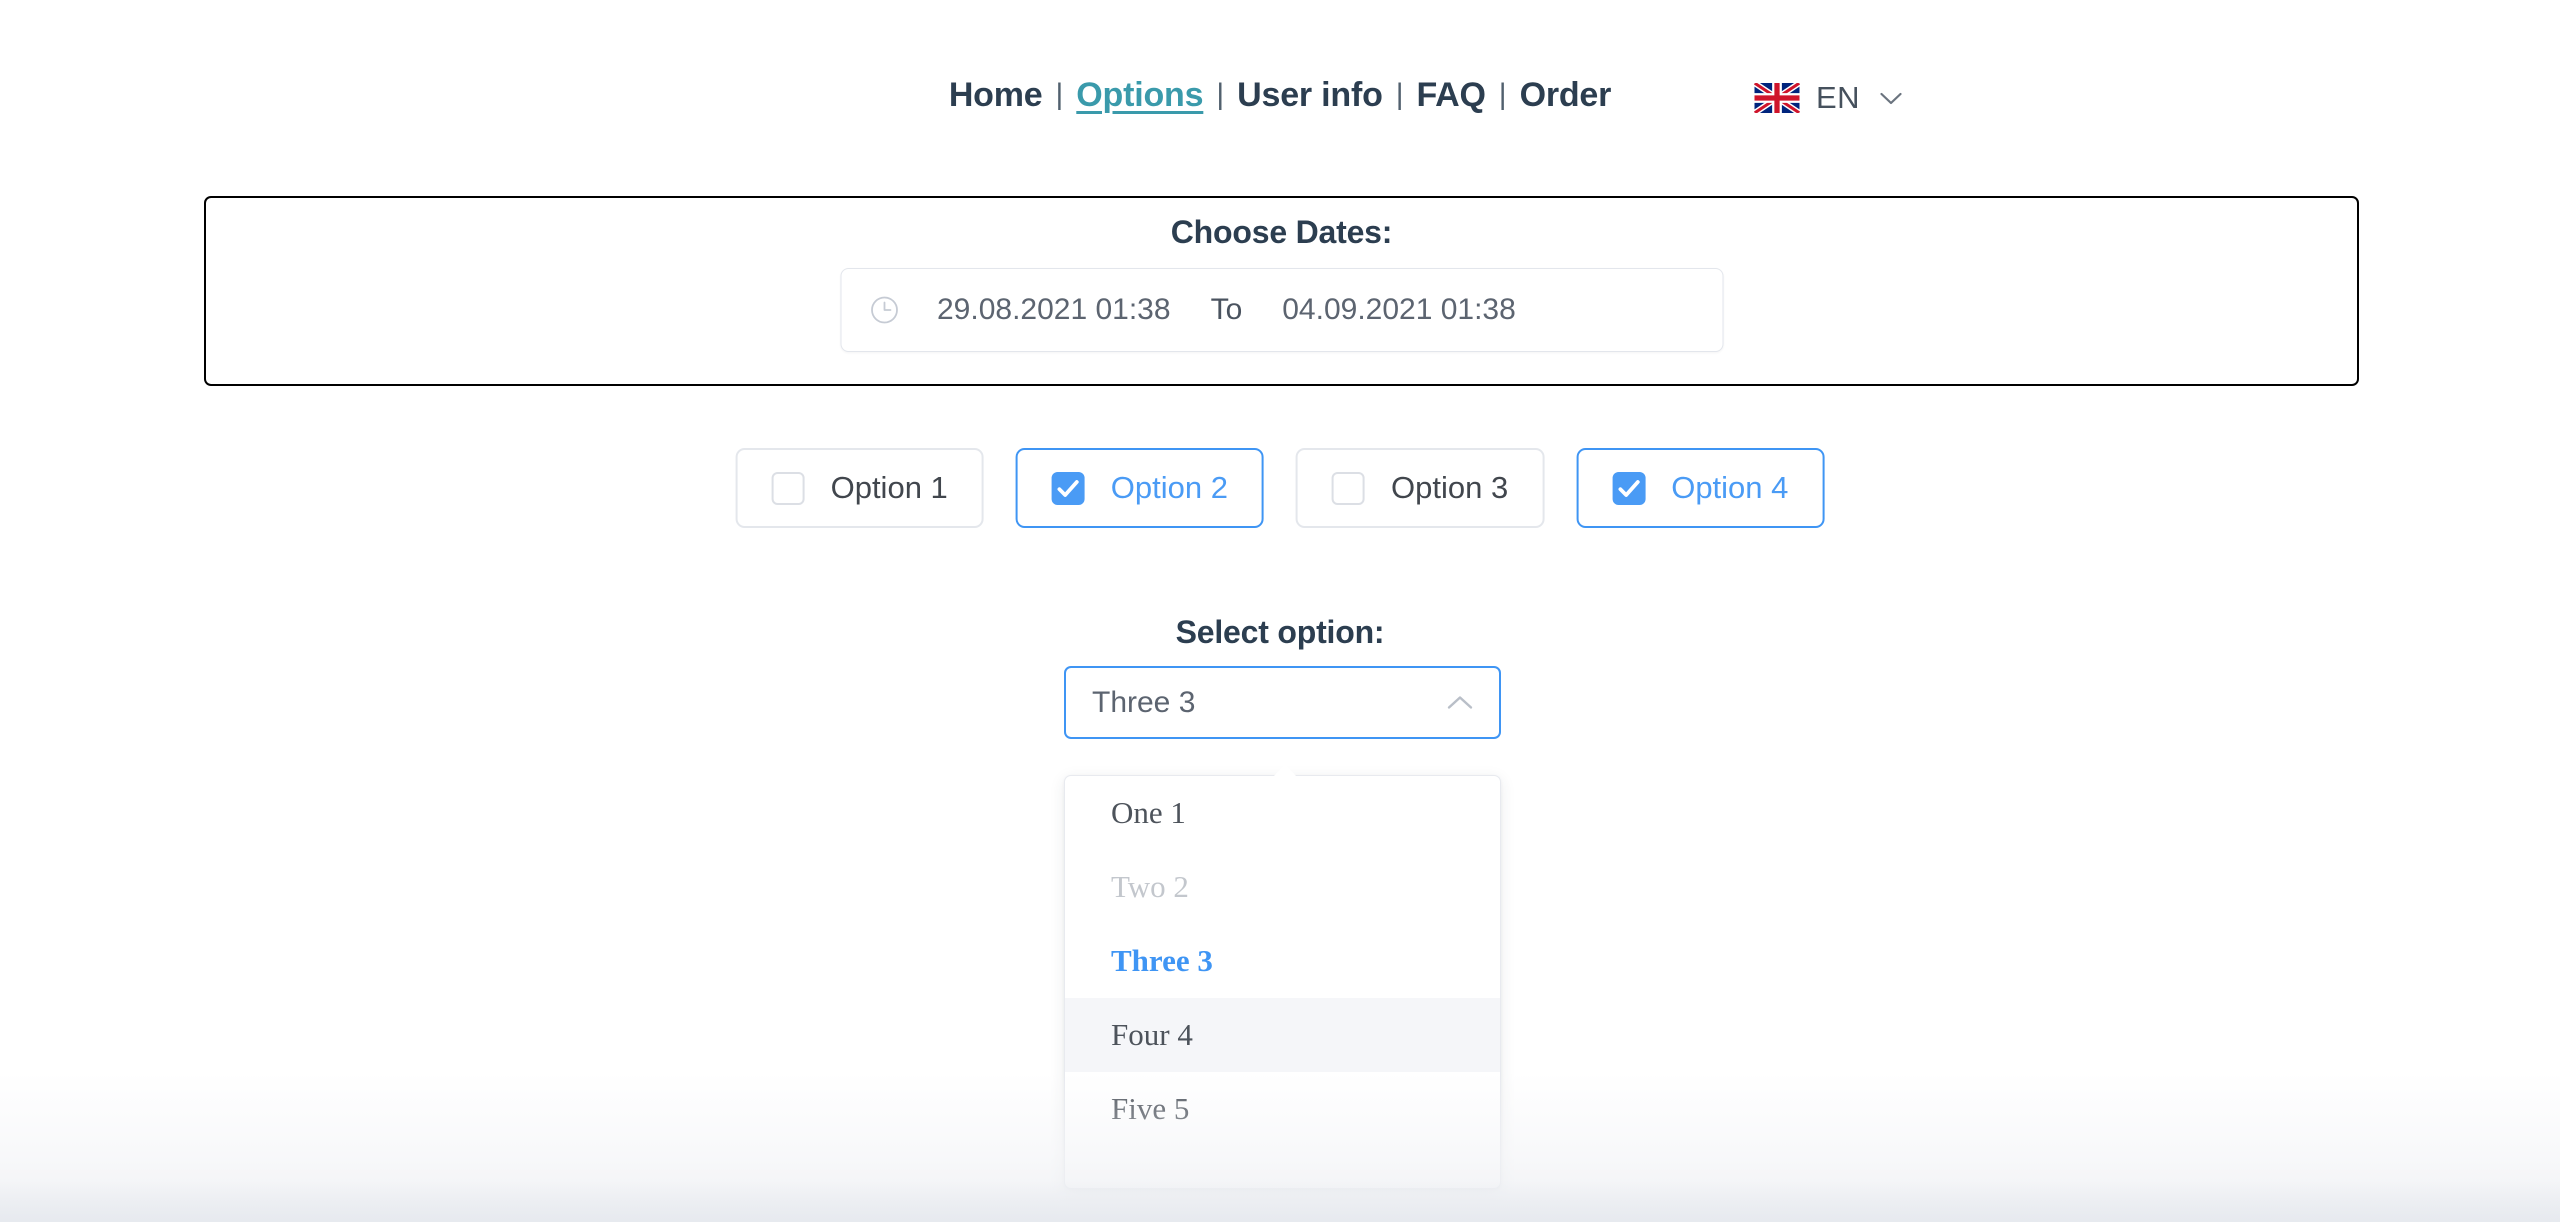  Describe the element at coordinates (1144, 702) in the screenshot. I see `select-selected-value: Three 3` at that location.